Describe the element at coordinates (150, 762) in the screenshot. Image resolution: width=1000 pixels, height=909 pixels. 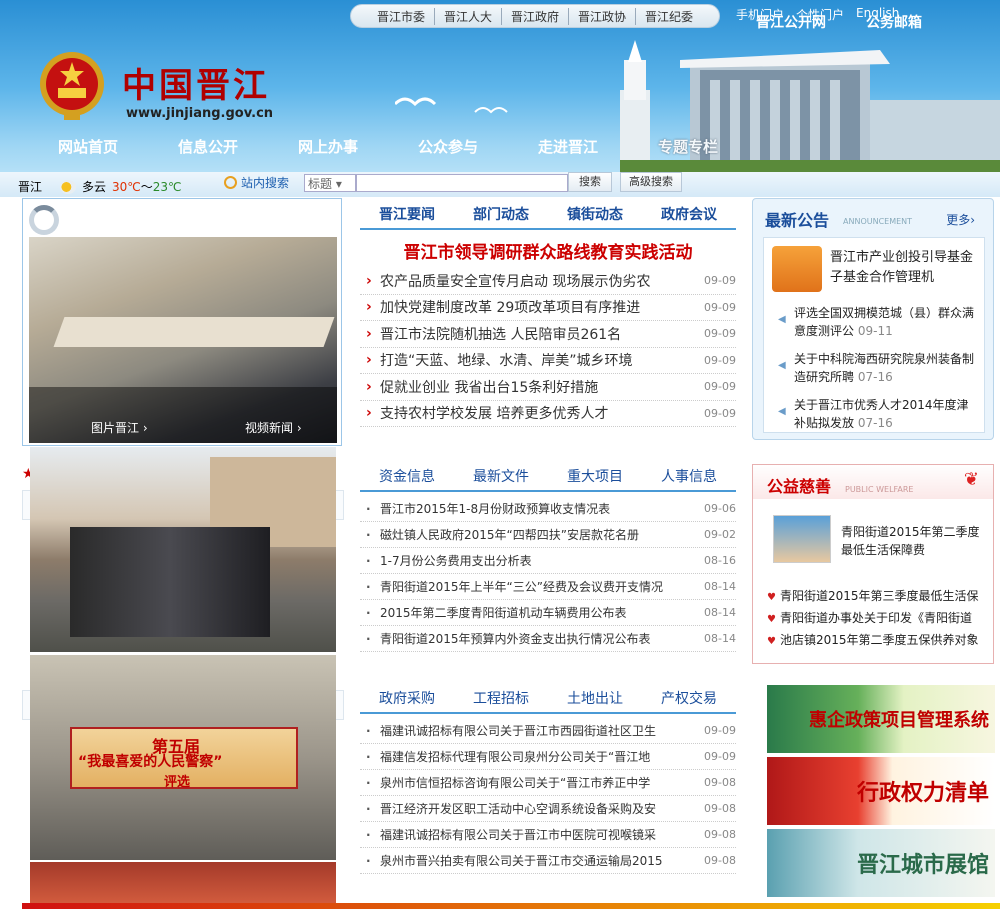
I see `banner-line: “我最喜爱的人民警察”` at that location.